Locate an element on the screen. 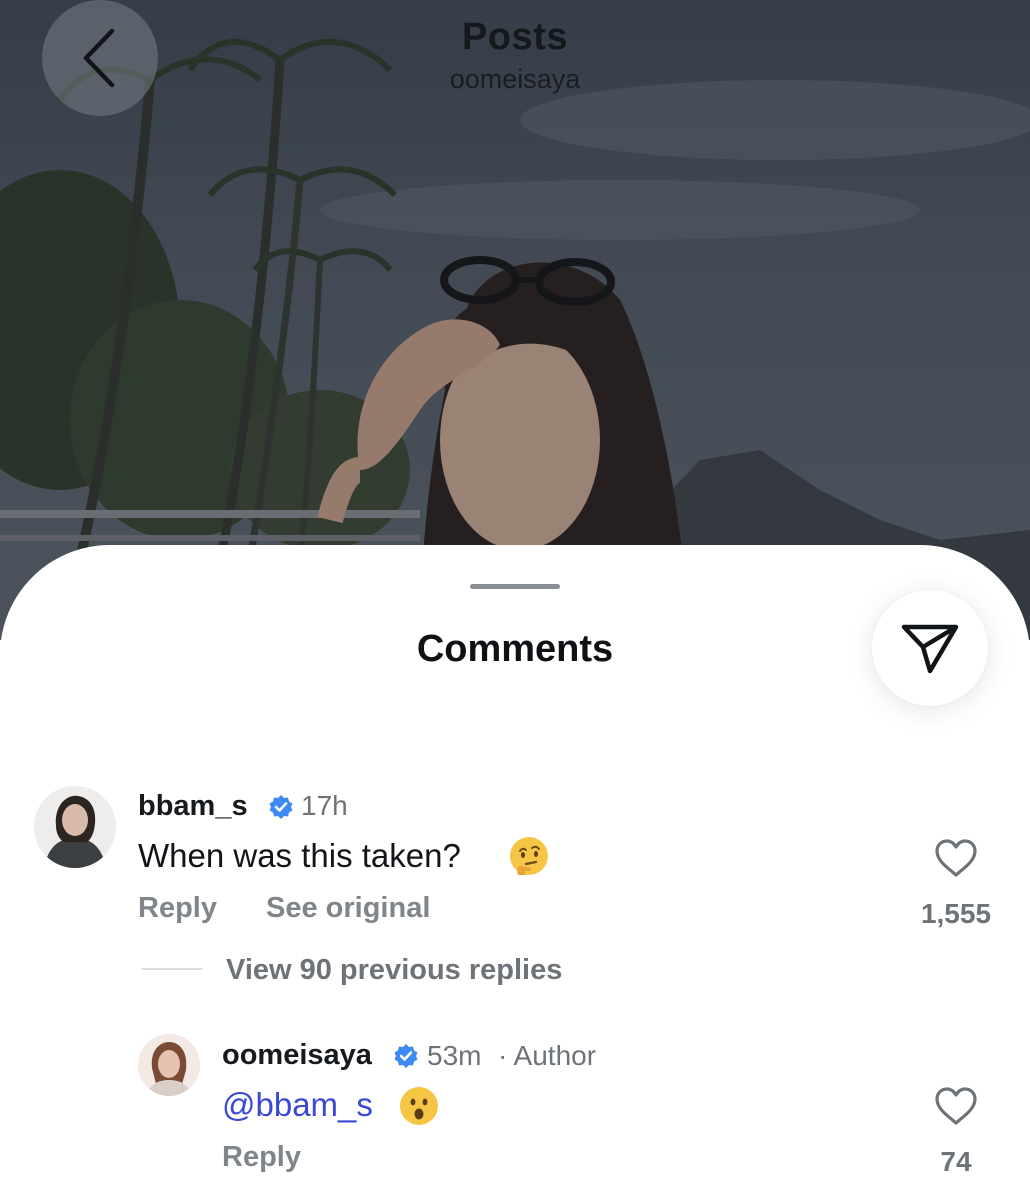  reply-username: oomeisaya is located at coordinates (297, 1055).